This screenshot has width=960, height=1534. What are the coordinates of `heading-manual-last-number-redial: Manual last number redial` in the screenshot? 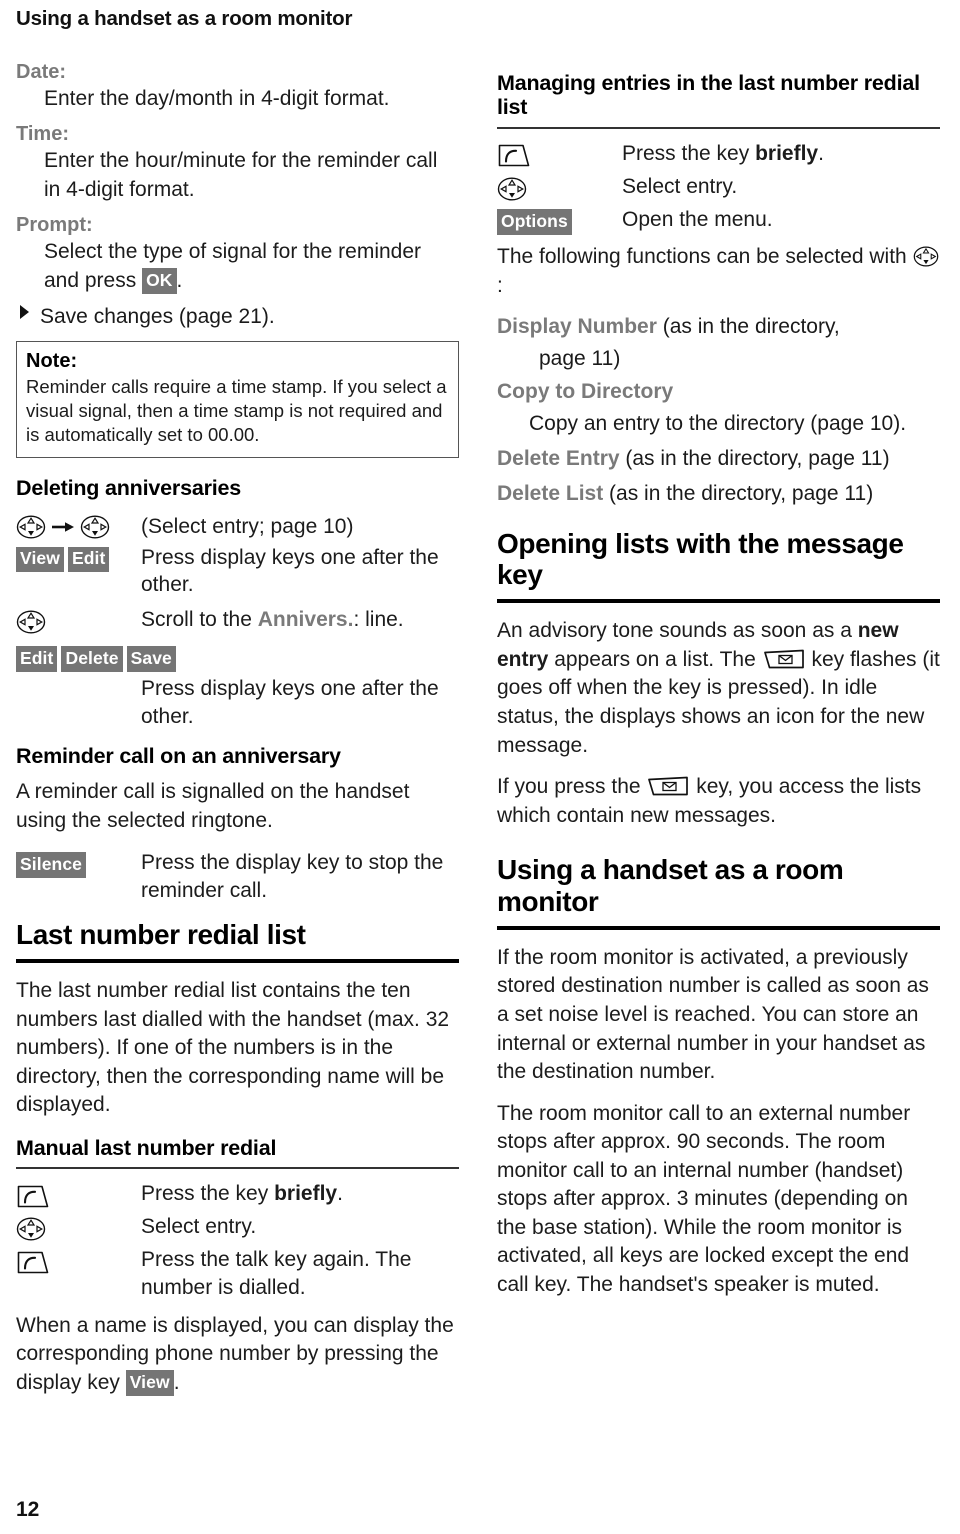 It's located at (146, 1147).